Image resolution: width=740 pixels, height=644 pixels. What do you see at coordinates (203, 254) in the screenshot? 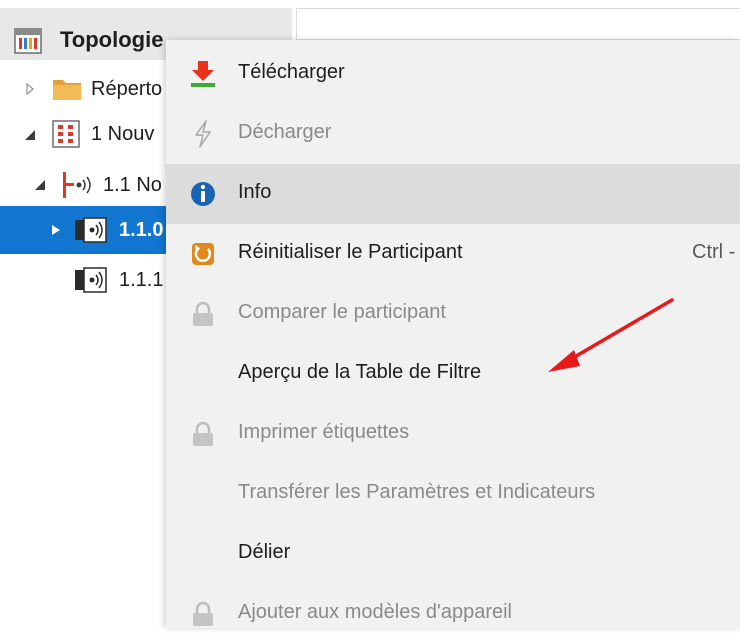
I see `reset-icon` at bounding box center [203, 254].